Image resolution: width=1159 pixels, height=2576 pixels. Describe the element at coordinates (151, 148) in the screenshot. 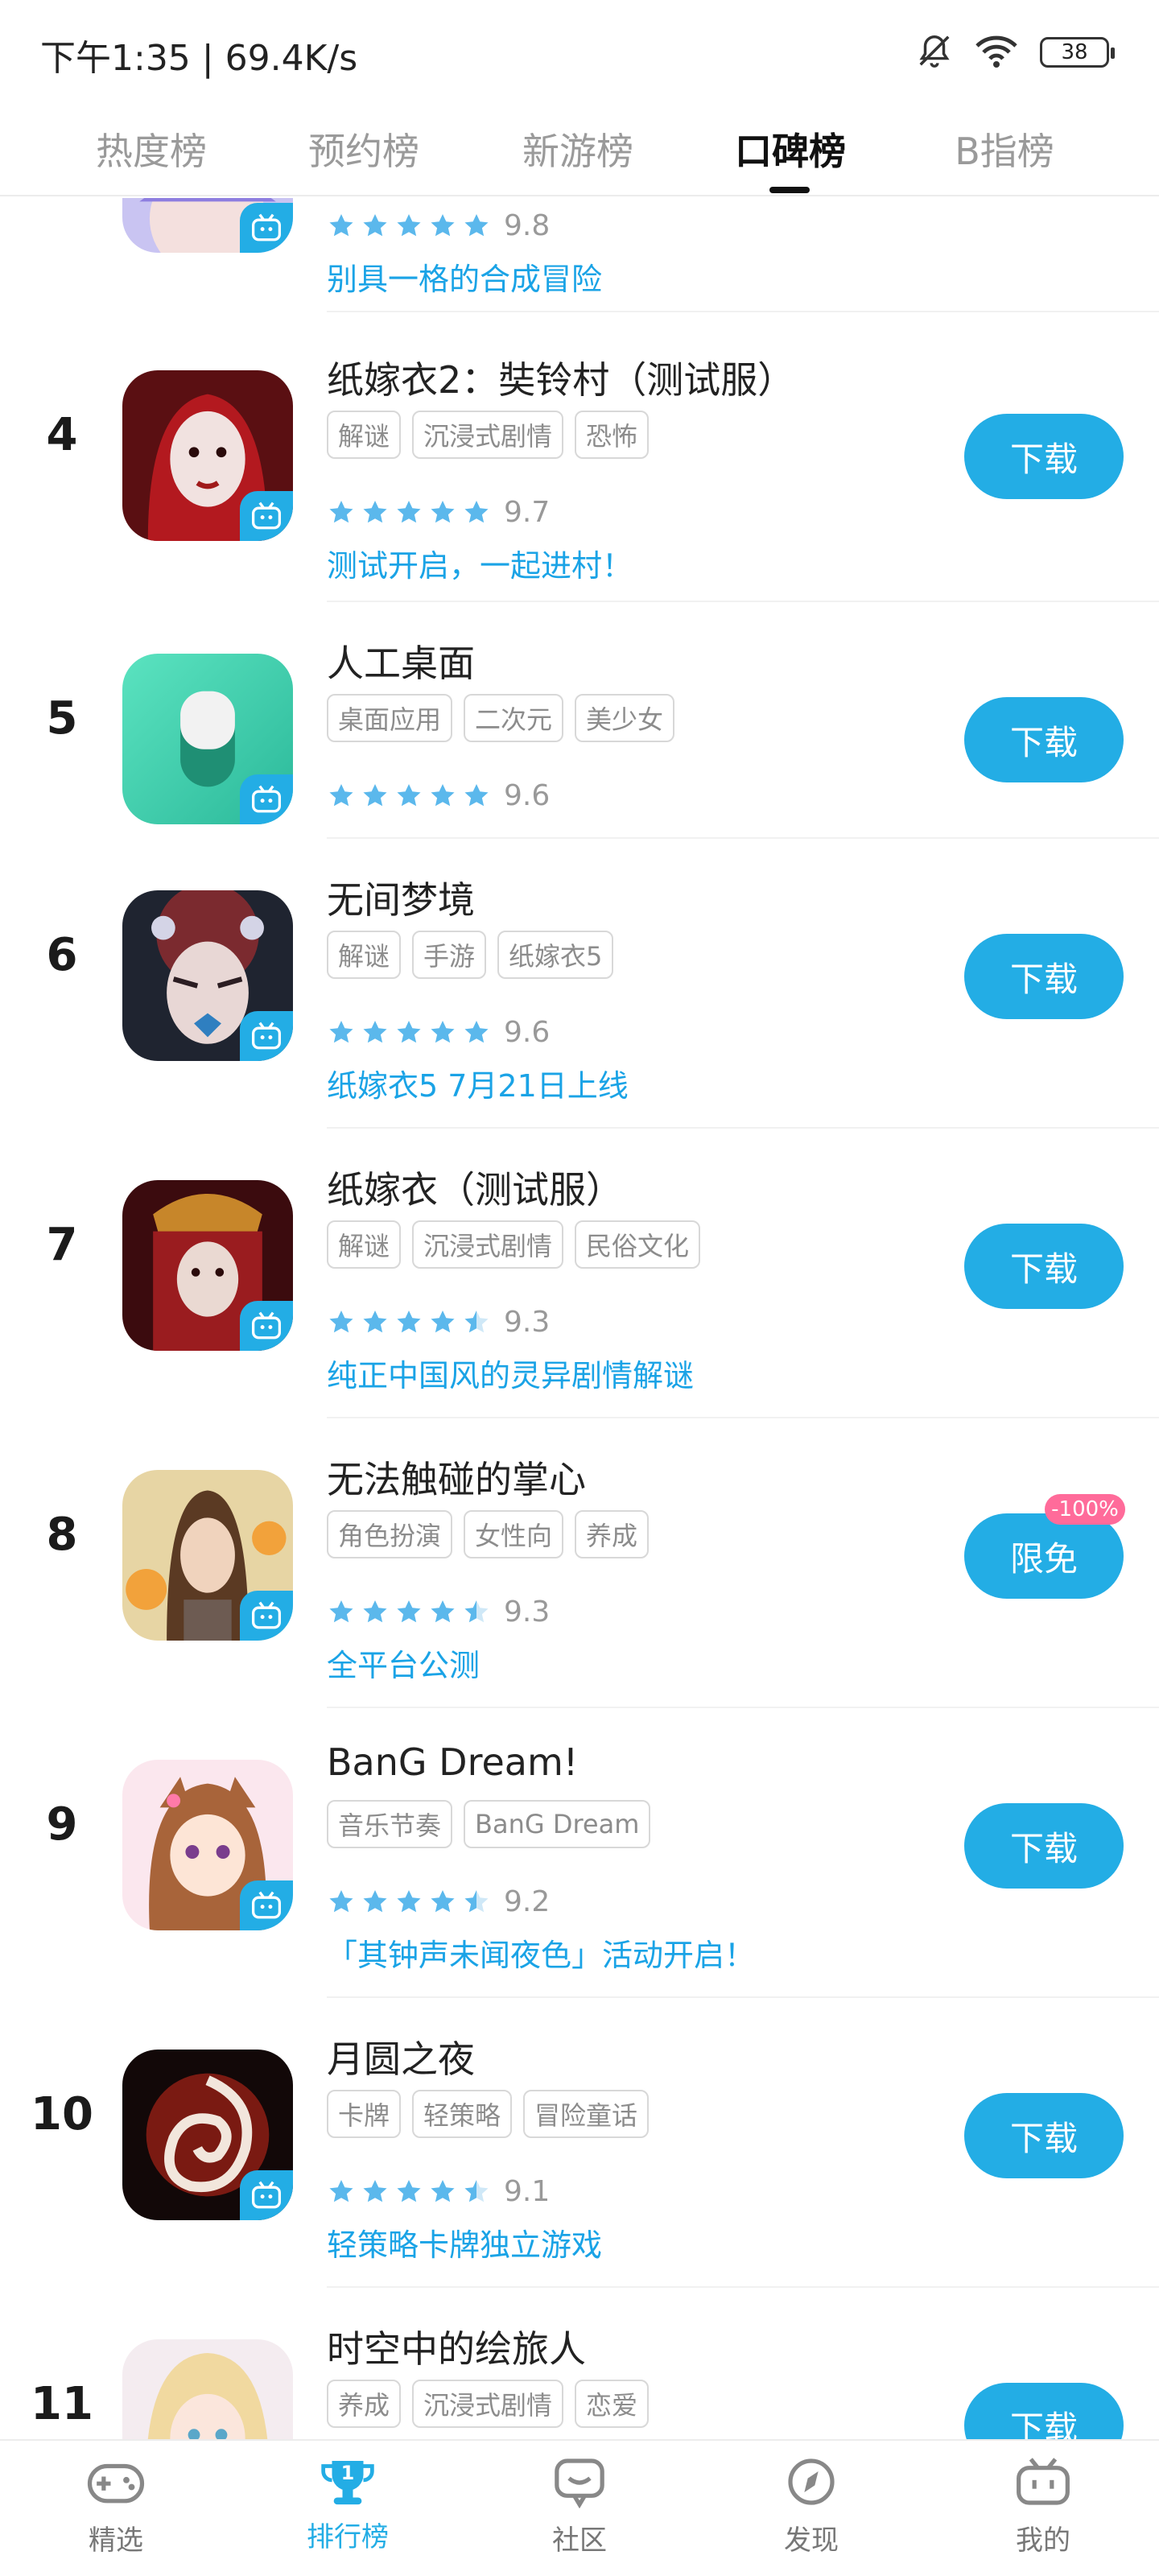

I see `tab-hot: 热度榜` at that location.